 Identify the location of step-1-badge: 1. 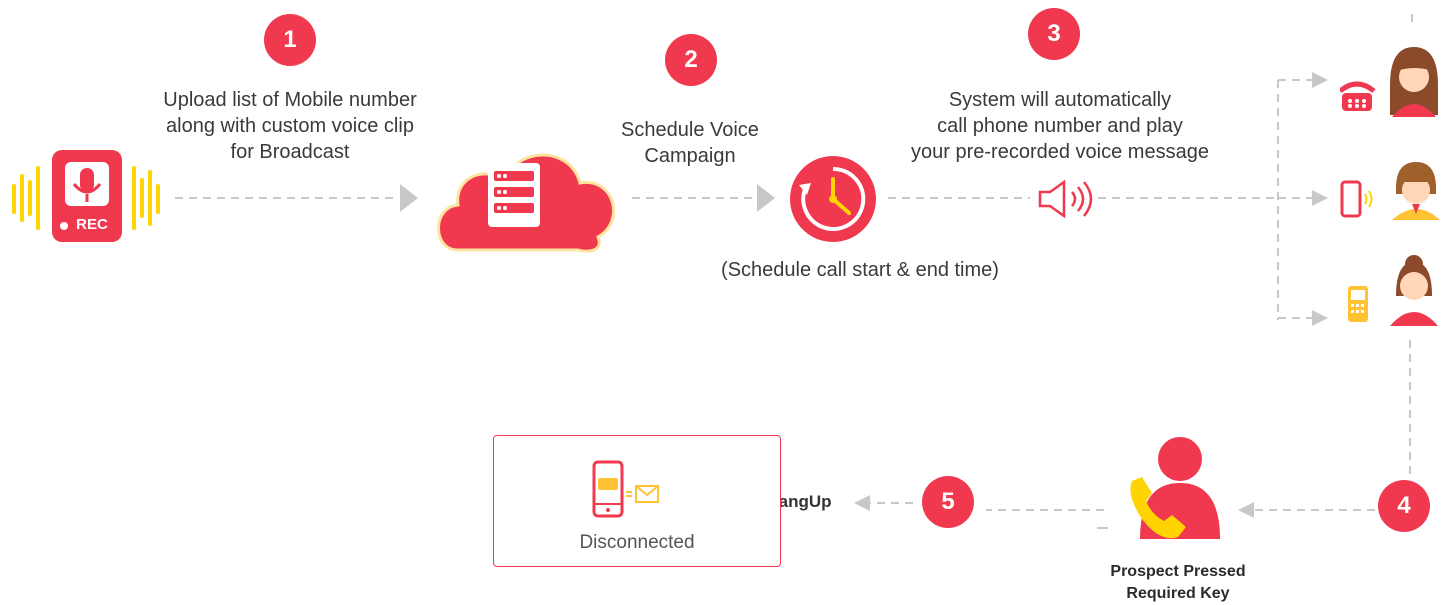
(290, 40).